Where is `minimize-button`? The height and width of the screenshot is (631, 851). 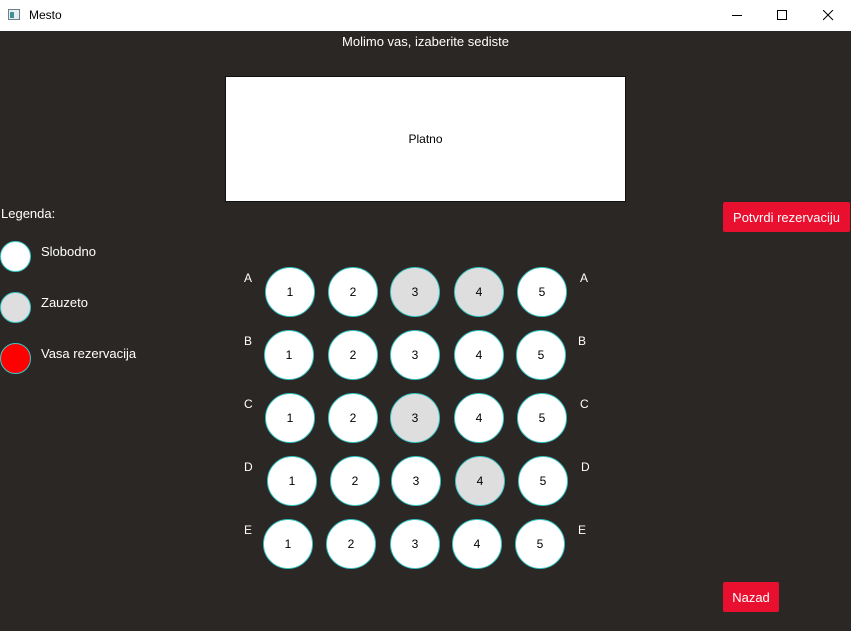
minimize-button is located at coordinates (737, 15).